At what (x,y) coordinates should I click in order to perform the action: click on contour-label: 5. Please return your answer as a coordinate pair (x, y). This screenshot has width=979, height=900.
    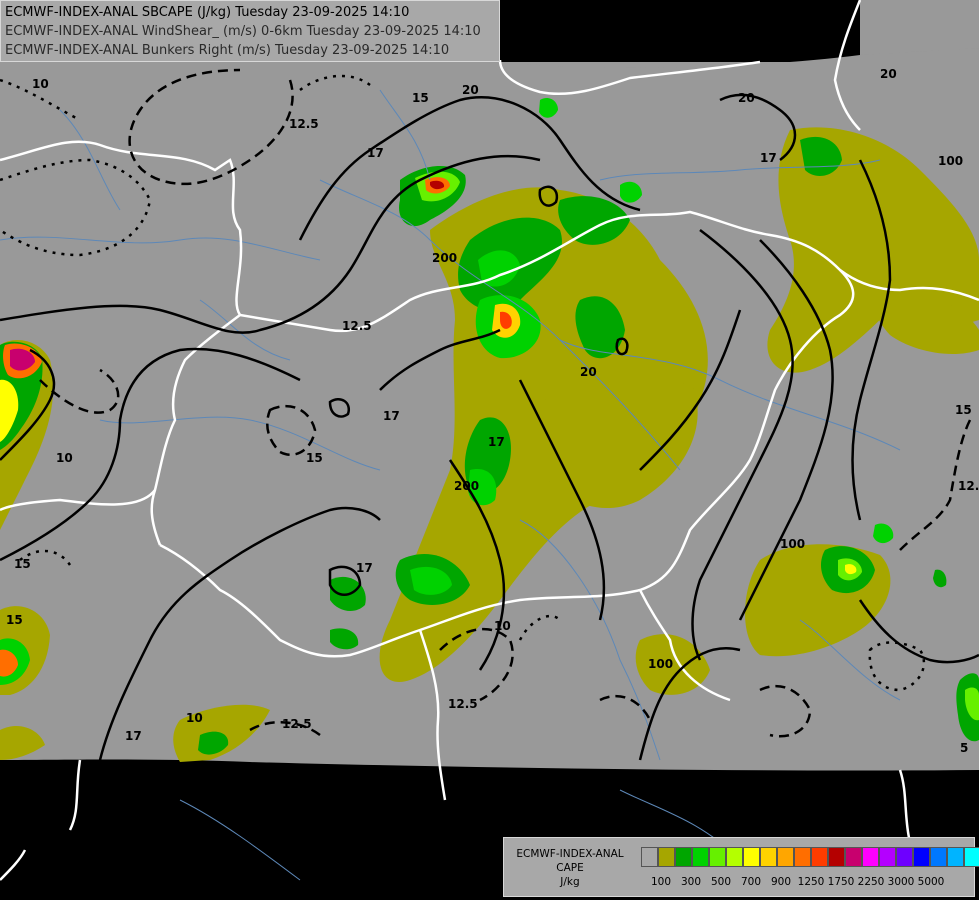
    Looking at the image, I should click on (964, 748).